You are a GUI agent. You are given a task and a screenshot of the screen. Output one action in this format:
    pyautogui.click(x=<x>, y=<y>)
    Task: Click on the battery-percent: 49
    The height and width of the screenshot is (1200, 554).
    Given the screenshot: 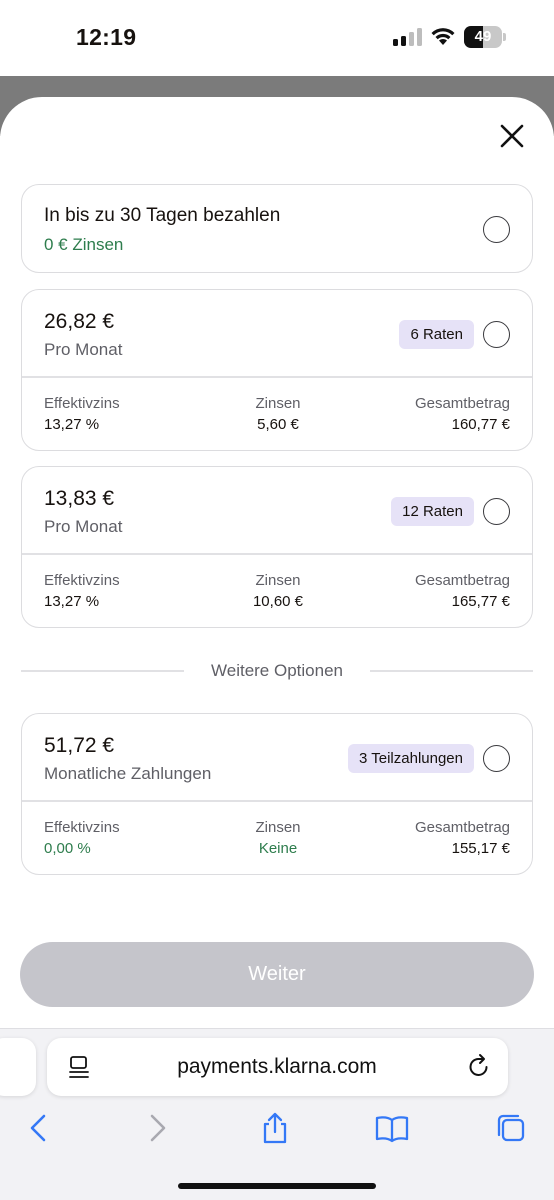 What is the action you would take?
    pyautogui.click(x=483, y=36)
    